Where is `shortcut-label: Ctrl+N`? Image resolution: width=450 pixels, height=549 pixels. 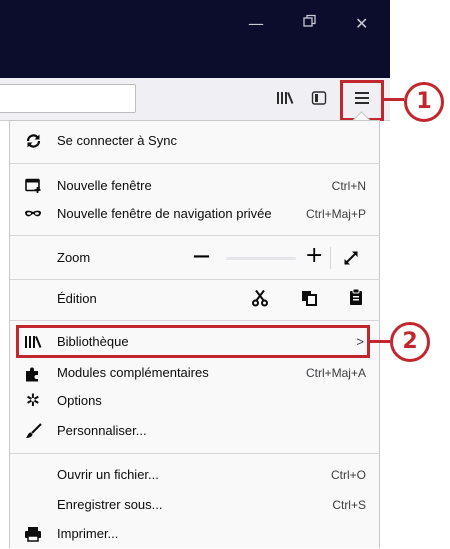 shortcut-label: Ctrl+N is located at coordinates (348, 186).